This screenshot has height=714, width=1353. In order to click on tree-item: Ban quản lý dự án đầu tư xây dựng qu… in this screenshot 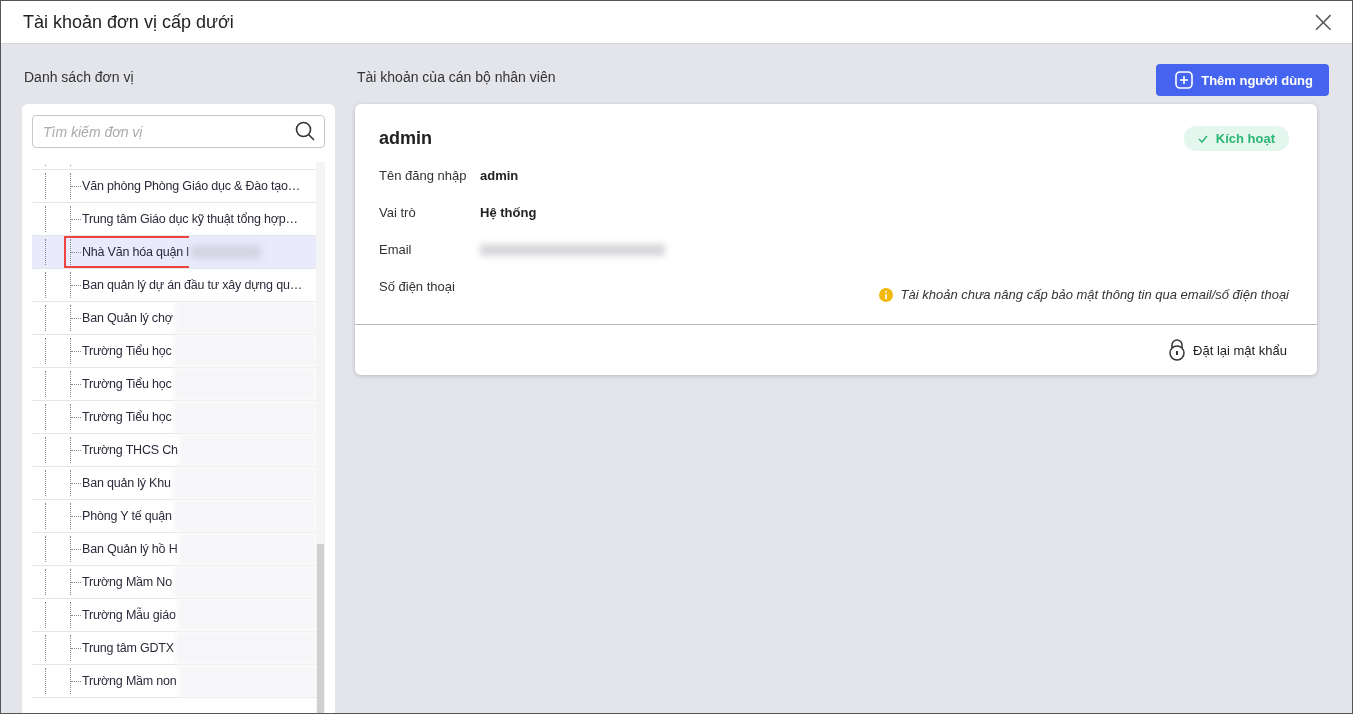, I will do `click(183, 285)`.